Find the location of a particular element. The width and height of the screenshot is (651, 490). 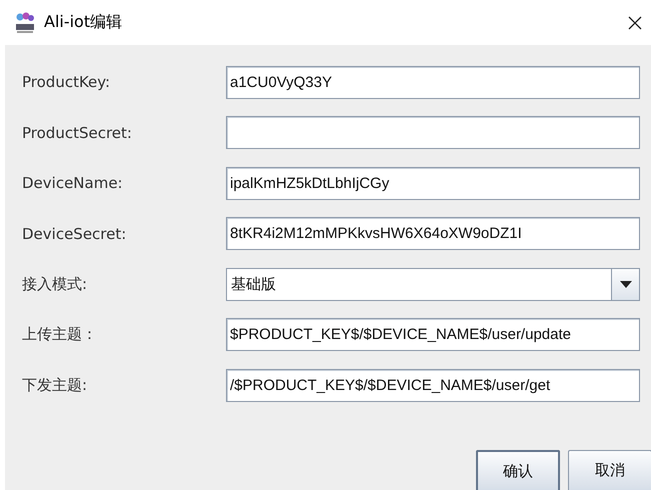

caret-icon is located at coordinates (626, 284).